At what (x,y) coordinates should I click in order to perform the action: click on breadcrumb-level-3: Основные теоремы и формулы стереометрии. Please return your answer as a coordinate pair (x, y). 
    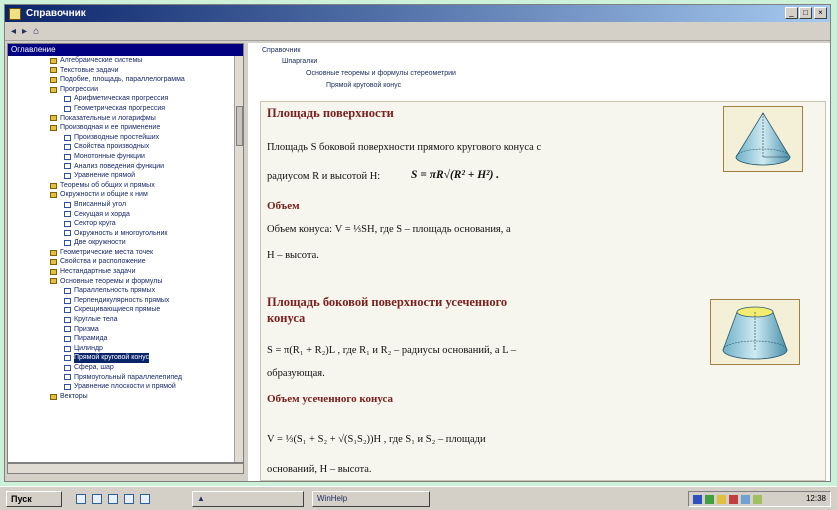
    Looking at the image, I should click on (381, 73).